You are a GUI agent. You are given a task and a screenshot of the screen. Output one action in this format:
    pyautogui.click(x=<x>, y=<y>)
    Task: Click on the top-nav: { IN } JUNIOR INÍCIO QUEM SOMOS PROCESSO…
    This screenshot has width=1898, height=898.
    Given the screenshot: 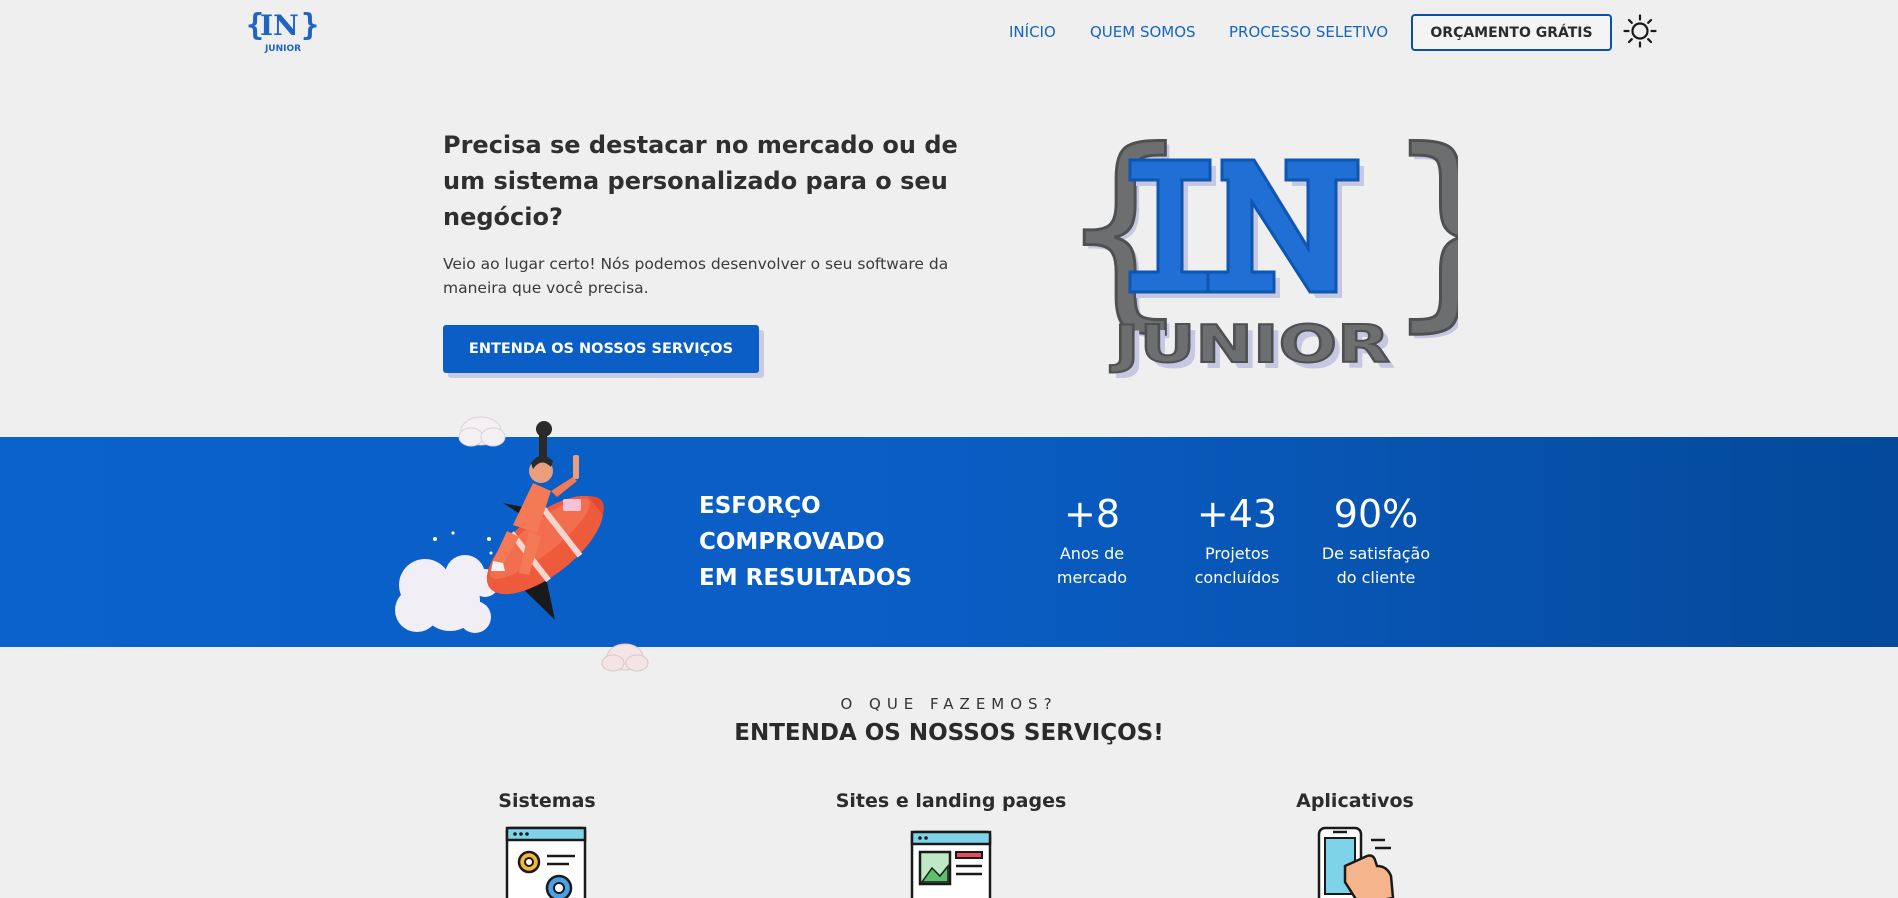 What is the action you would take?
    pyautogui.click(x=949, y=33)
    